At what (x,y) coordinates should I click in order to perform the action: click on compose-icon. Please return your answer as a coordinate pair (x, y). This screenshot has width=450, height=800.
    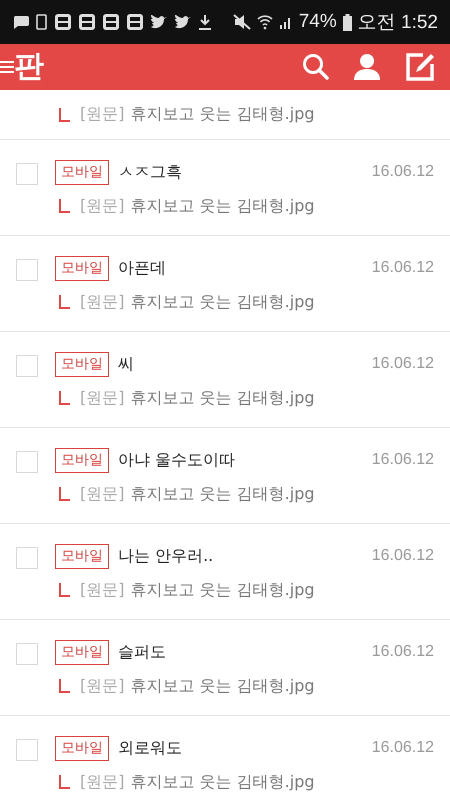
    Looking at the image, I should click on (420, 67).